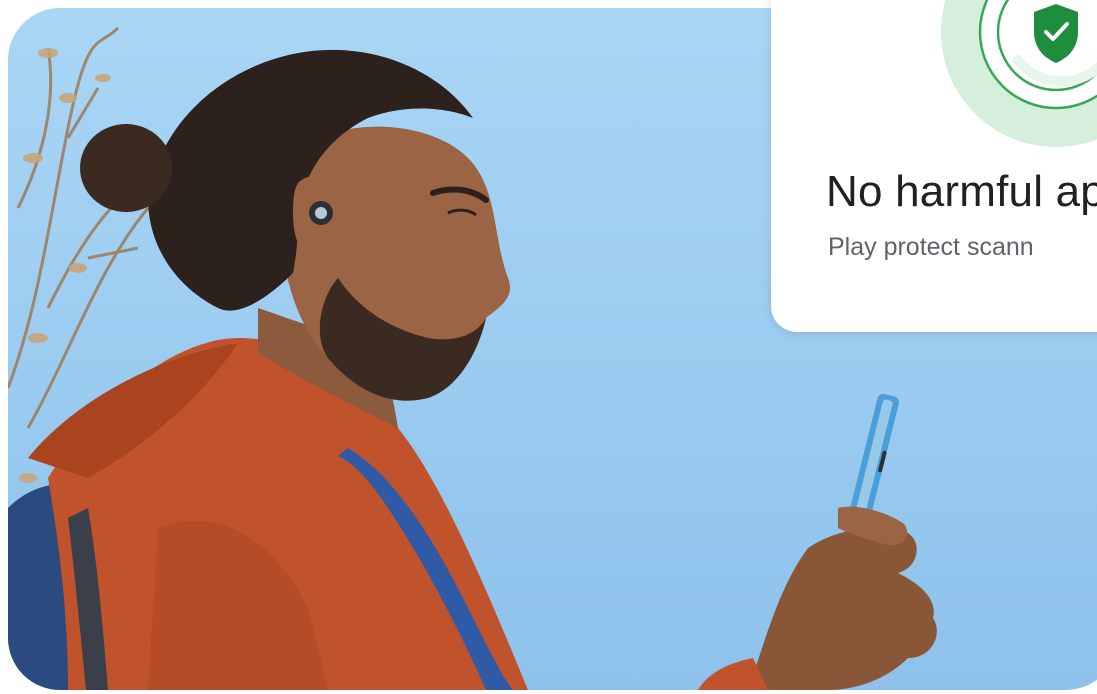 This screenshot has height=694, width=1097. What do you see at coordinates (931, 247) in the screenshot?
I see `card-subtitle: Play protect scann` at bounding box center [931, 247].